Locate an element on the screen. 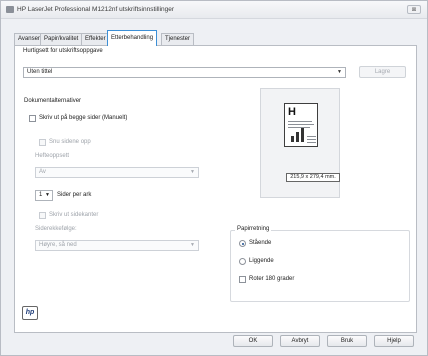 The width and height of the screenshot is (428, 356). duplex-checkbox is located at coordinates (32, 118).